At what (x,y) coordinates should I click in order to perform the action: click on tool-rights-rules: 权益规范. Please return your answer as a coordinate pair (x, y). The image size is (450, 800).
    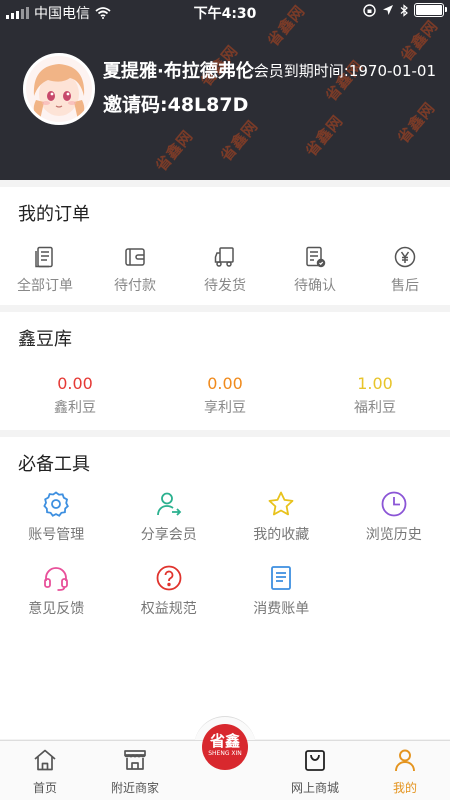
    Looking at the image, I should click on (169, 596).